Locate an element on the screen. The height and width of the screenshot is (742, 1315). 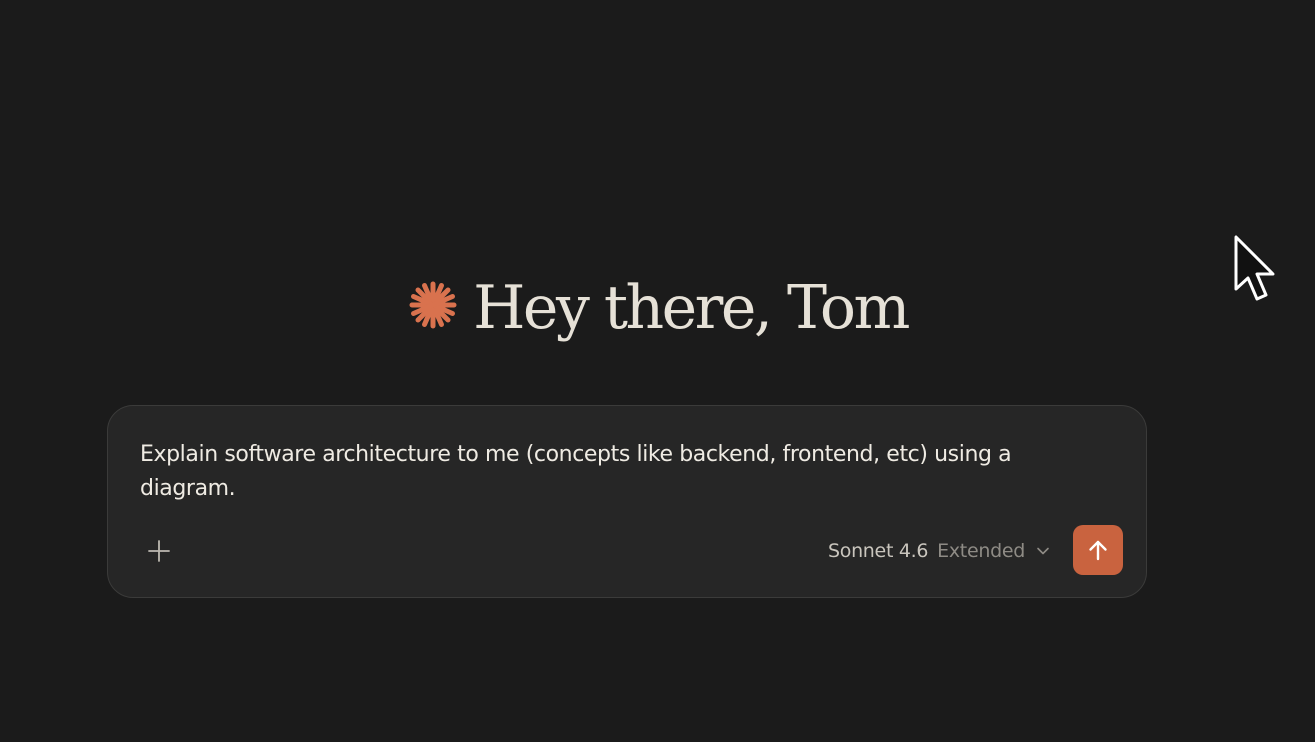
arrow-up-icon is located at coordinates (1098, 550).